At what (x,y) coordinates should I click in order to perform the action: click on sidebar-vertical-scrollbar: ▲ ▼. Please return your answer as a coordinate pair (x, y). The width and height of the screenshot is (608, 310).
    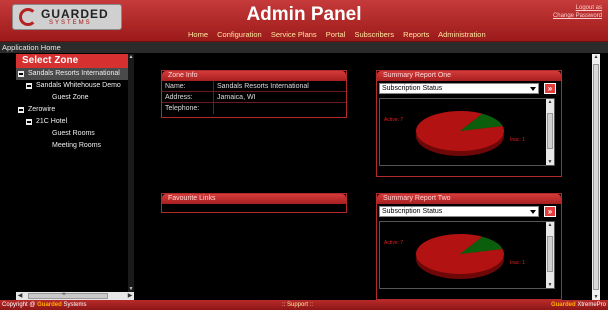
    Looking at the image, I should click on (131, 173).